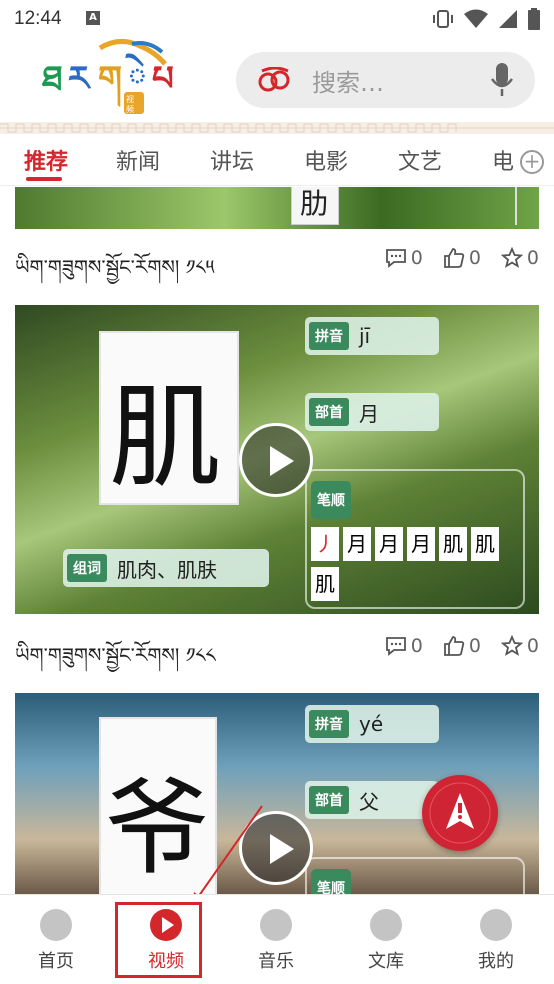 The image size is (554, 984). I want to click on tab-arts: 文艺, so click(420, 160).